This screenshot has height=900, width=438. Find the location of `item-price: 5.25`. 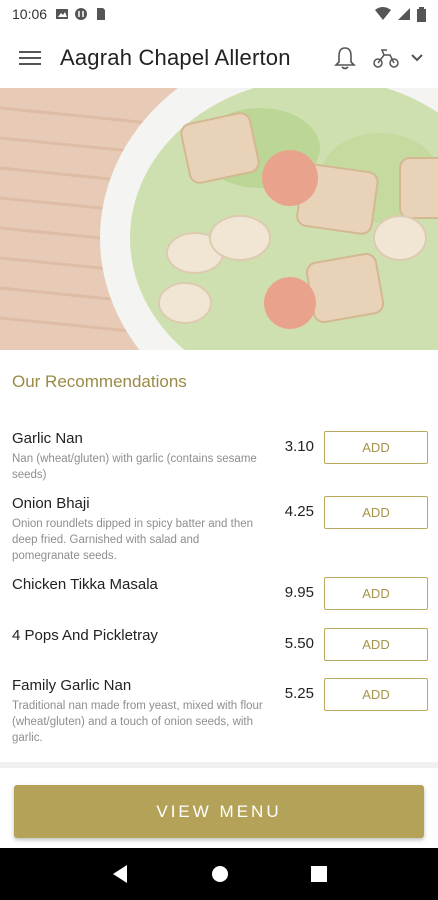

item-price: 5.25 is located at coordinates (299, 693).